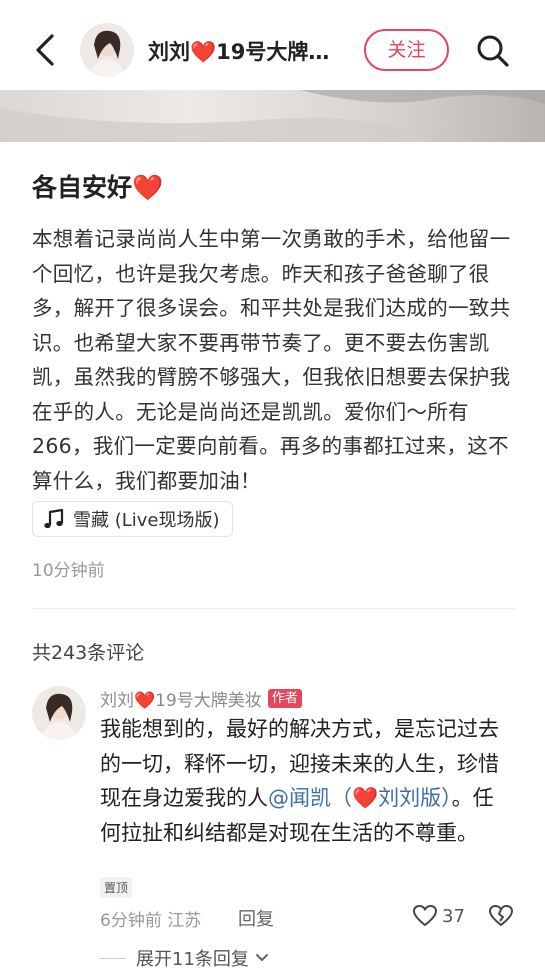 The image size is (545, 978). I want to click on follow-button: 关注, so click(406, 50).